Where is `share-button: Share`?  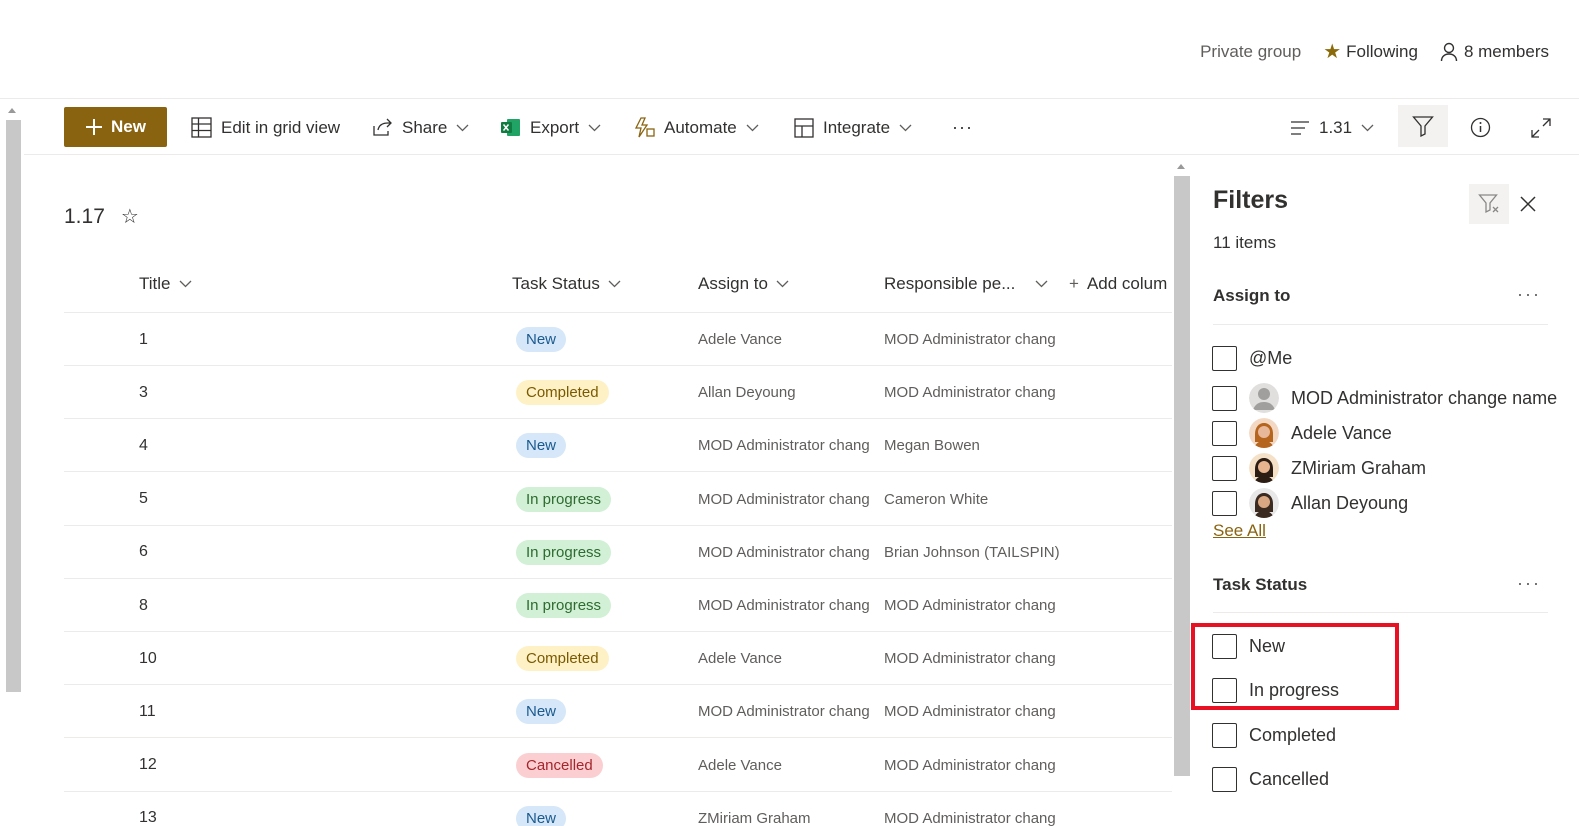
share-button: Share is located at coordinates (420, 127).